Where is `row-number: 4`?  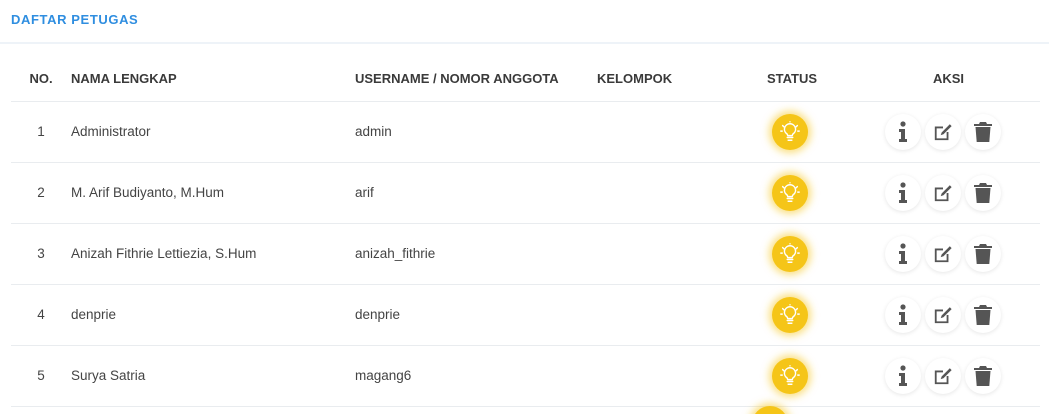 row-number: 4 is located at coordinates (41, 315).